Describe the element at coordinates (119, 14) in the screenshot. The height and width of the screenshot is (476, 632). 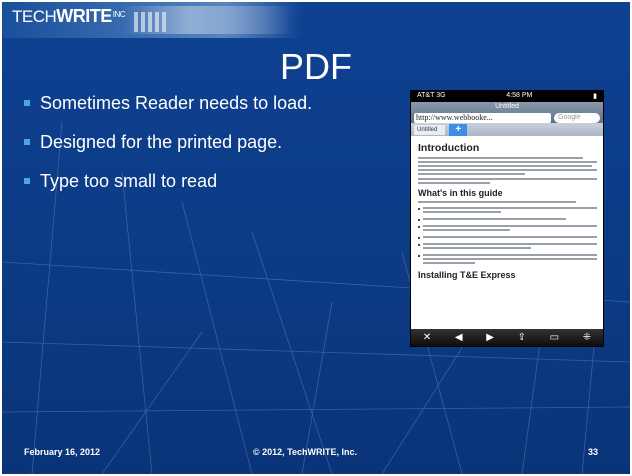
I see `logo-inc: INC` at that location.